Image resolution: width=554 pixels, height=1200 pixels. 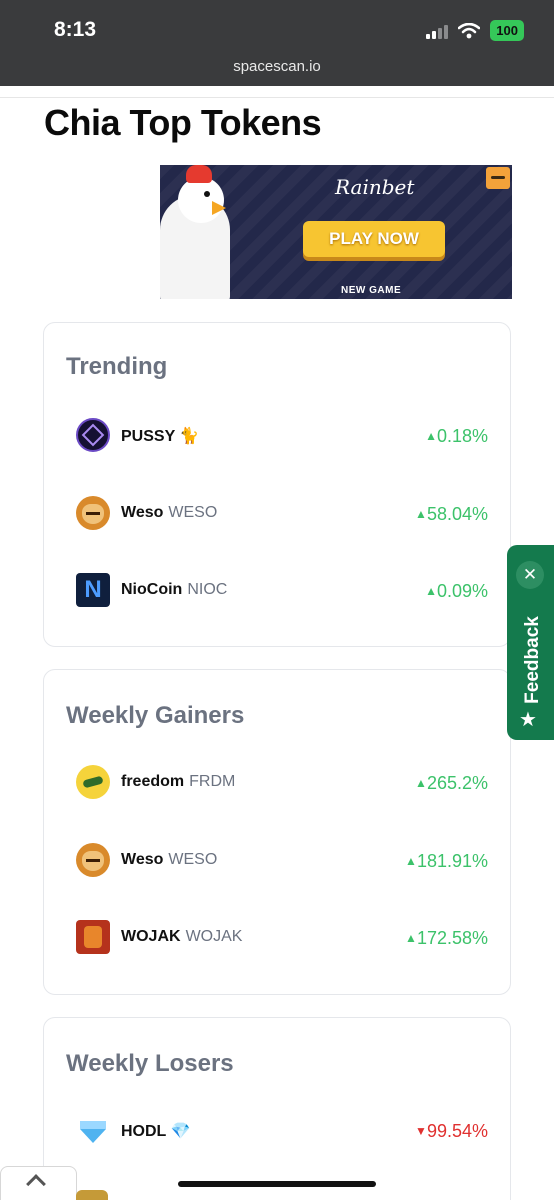 What do you see at coordinates (182, 936) in the screenshot?
I see `token-name: WOJAK WOJAK` at bounding box center [182, 936].